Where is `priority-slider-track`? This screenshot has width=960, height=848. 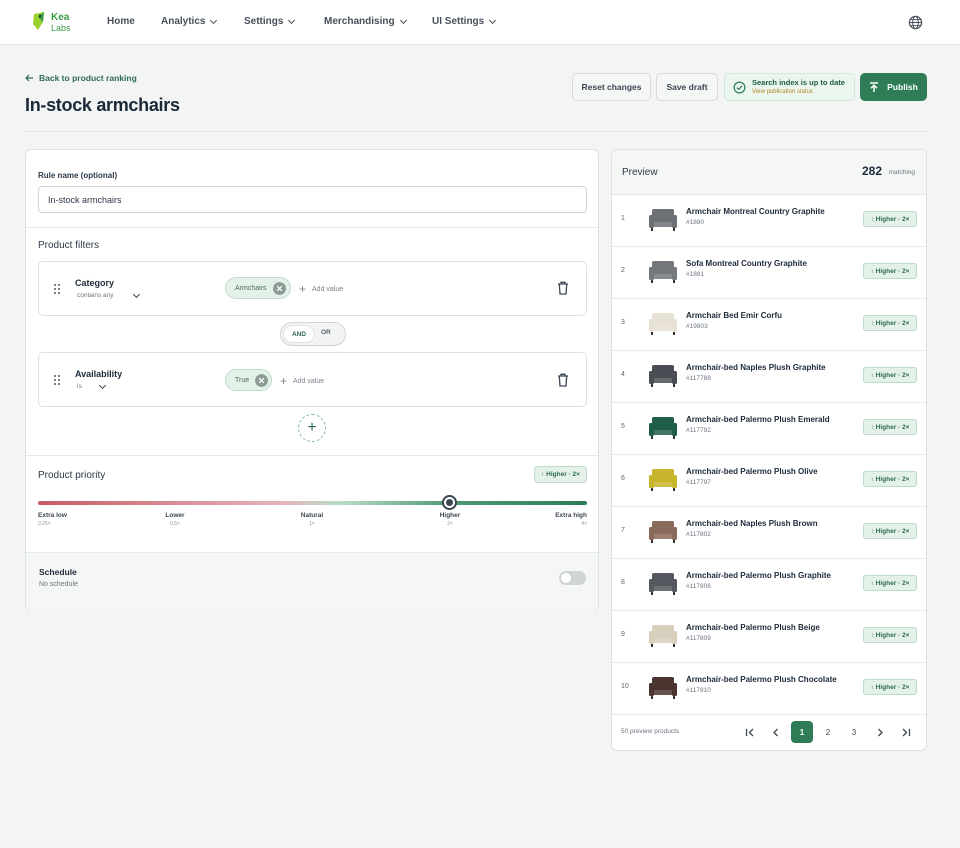
priority-slider-track is located at coordinates (312, 503).